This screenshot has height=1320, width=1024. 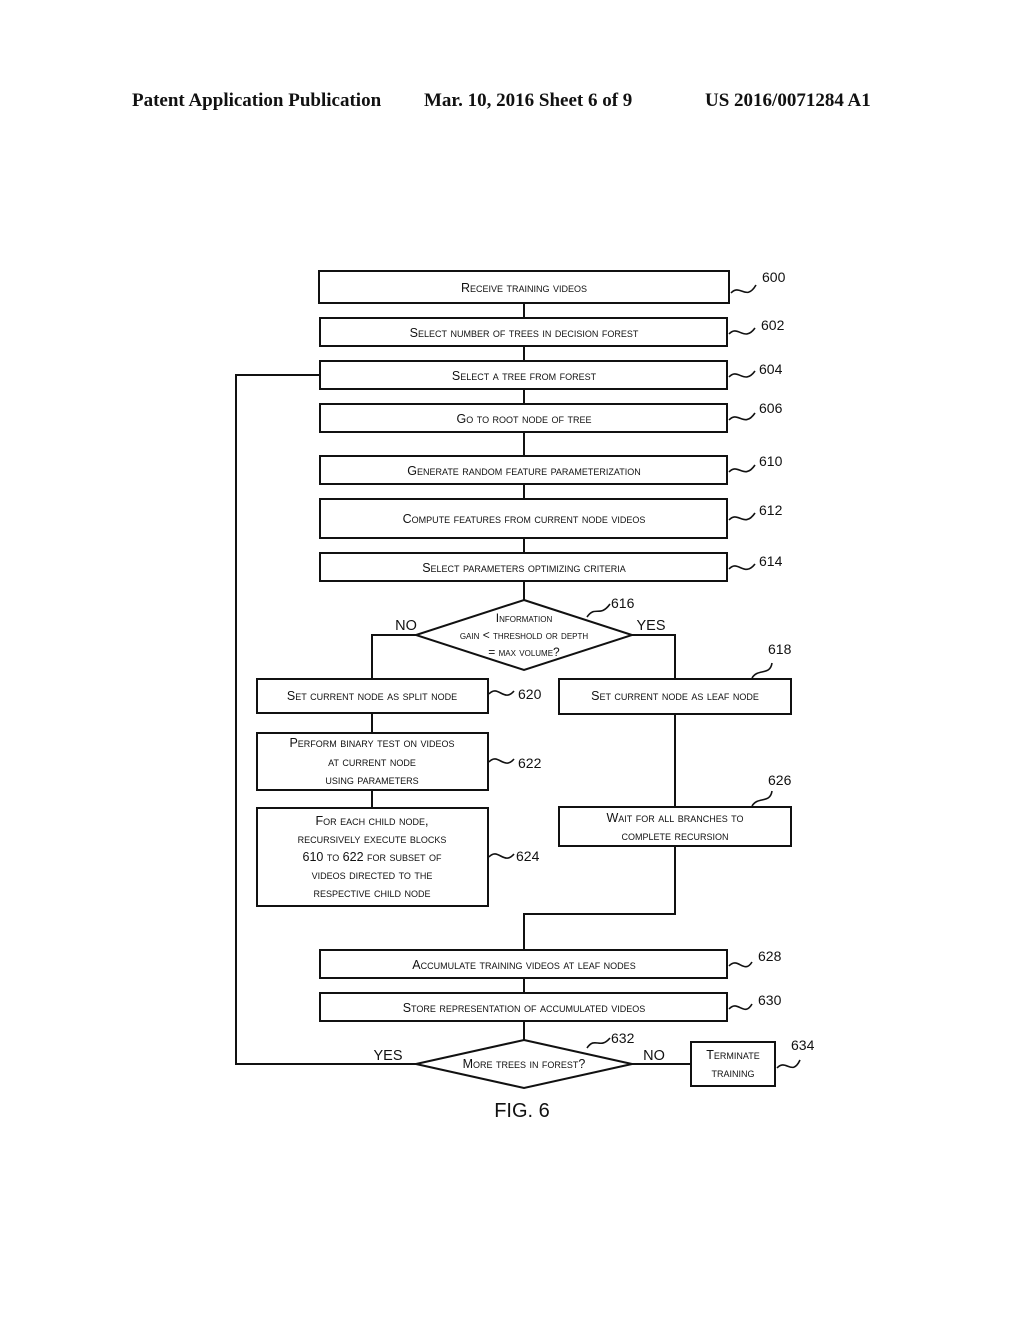 What do you see at coordinates (524, 288) in the screenshot?
I see `step-600-text: Receive training videos` at bounding box center [524, 288].